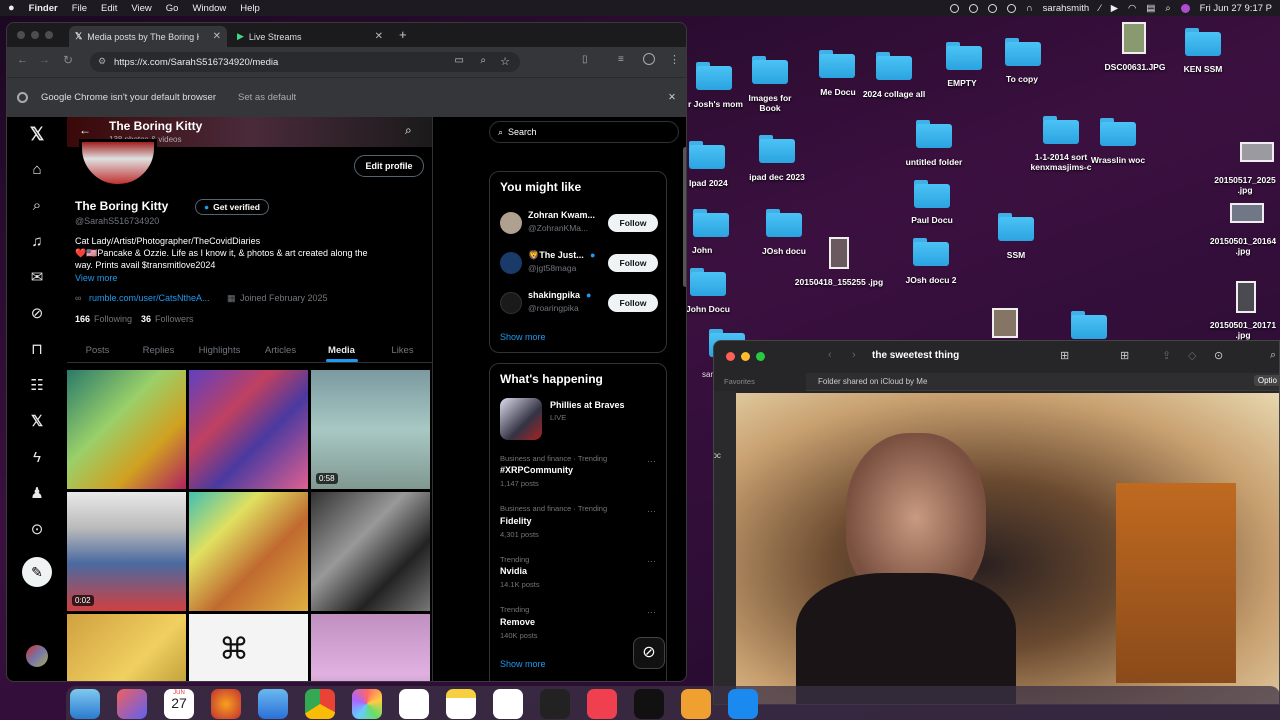 This screenshot has height=720, width=1280. I want to click on menubar-user: sarahsmith, so click(1066, 8).